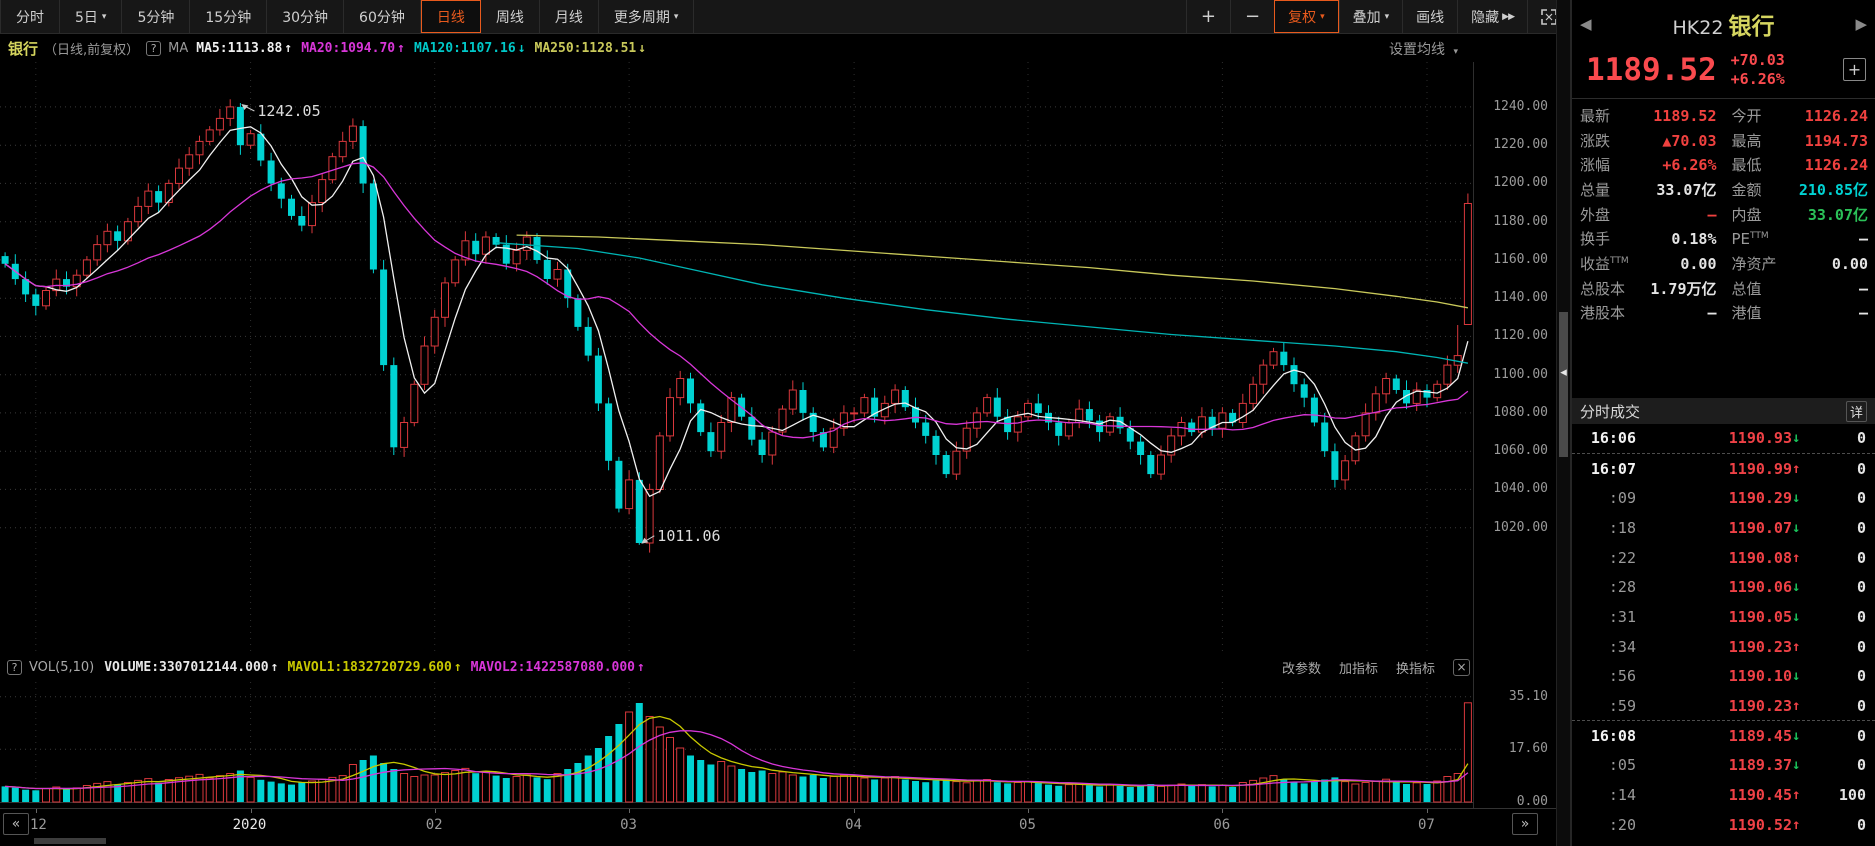 The image size is (1875, 846). What do you see at coordinates (1492, 16) in the screenshot?
I see `隐藏-button: 隐藏 ▶▶` at bounding box center [1492, 16].